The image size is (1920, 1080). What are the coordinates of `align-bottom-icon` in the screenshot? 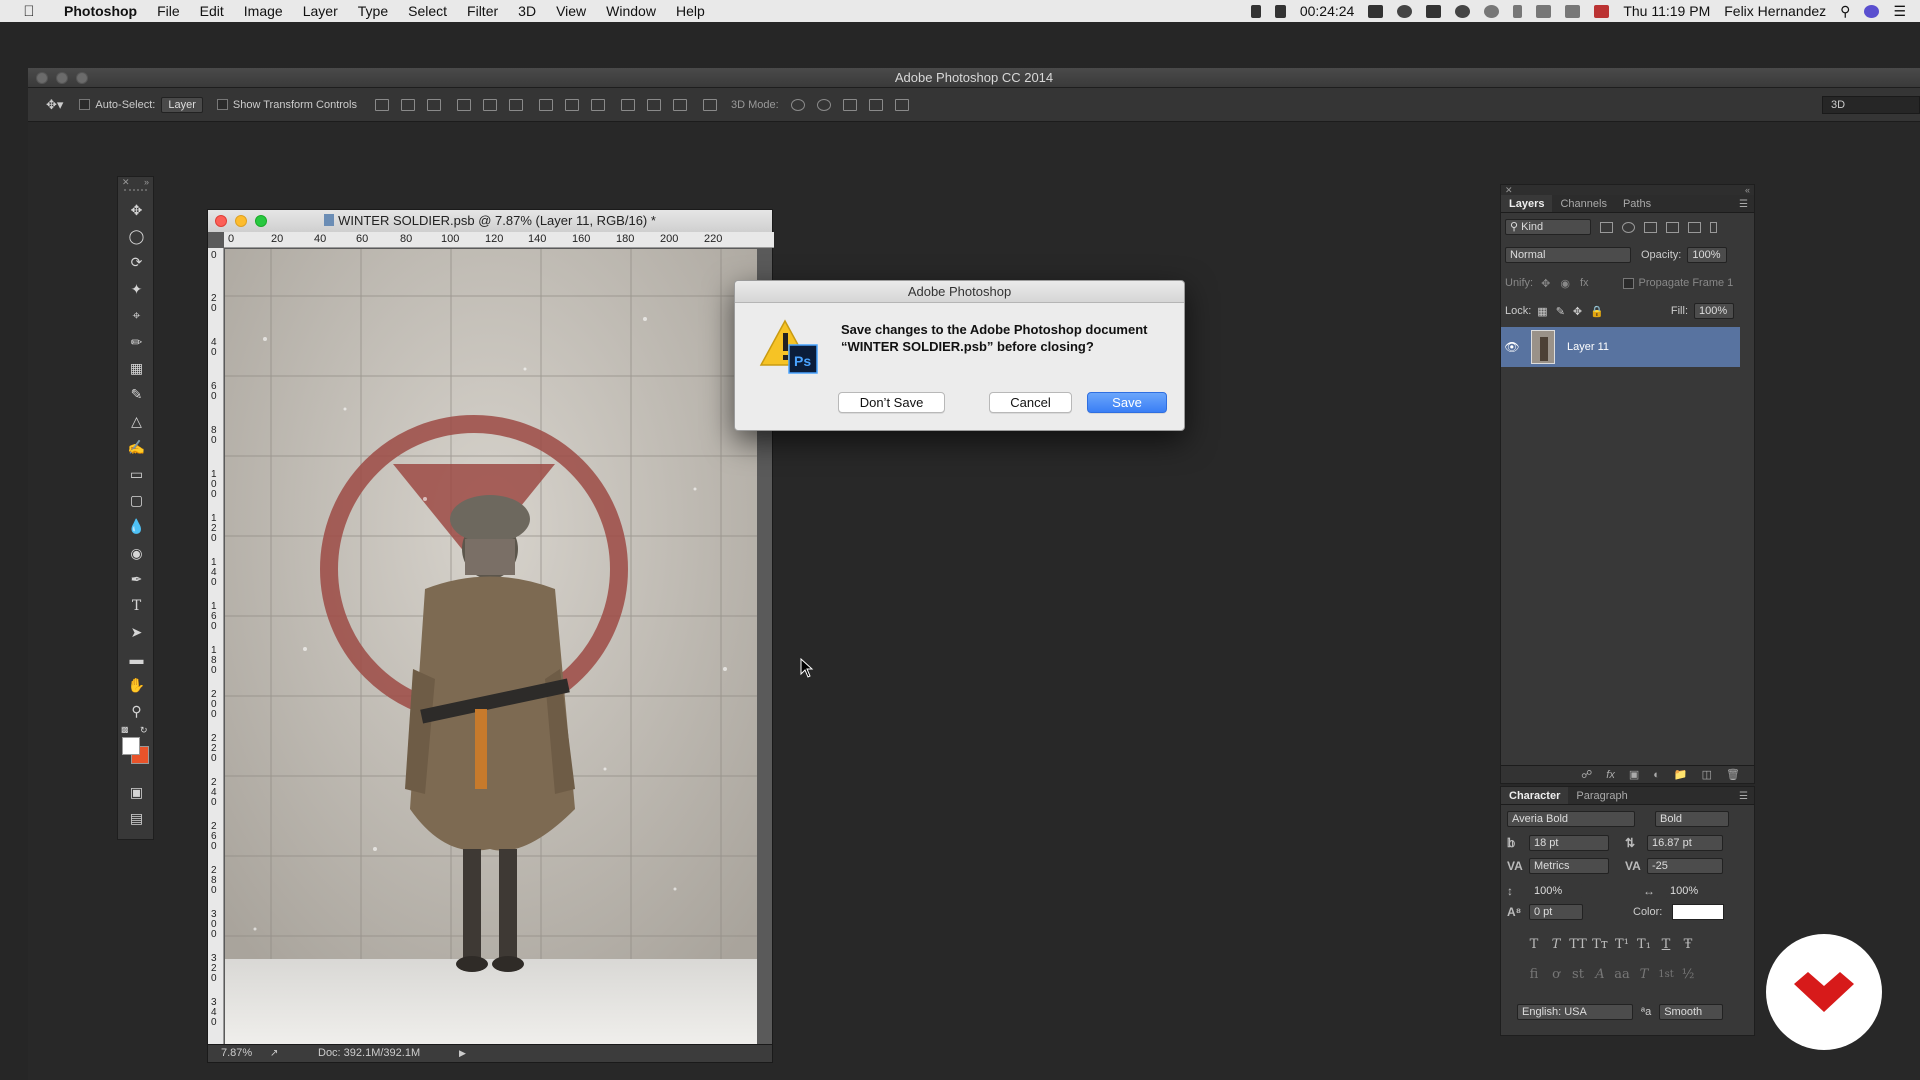 It's located at (433, 104).